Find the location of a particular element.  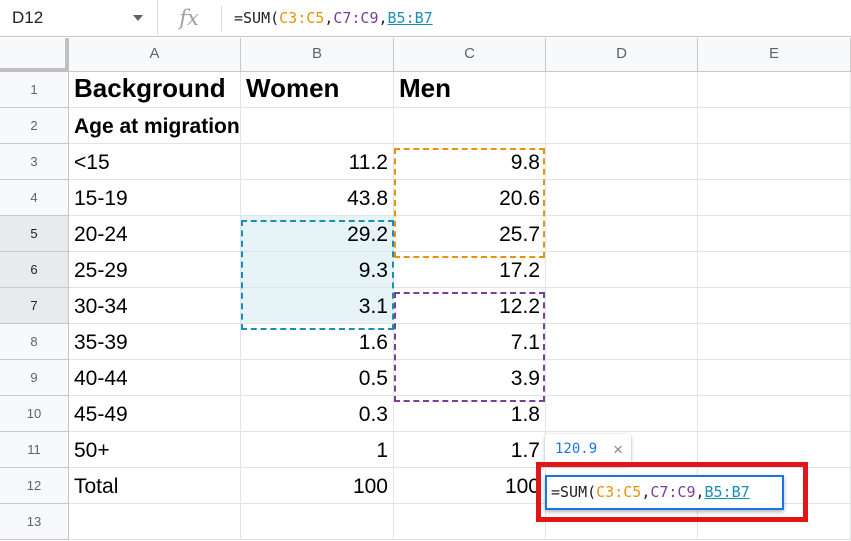

cell-value: 29.2 is located at coordinates (367, 234).